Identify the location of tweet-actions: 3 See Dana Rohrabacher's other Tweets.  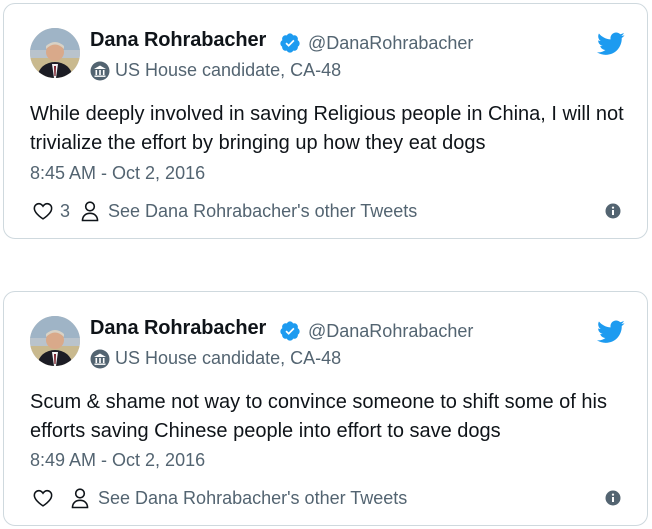
(224, 211).